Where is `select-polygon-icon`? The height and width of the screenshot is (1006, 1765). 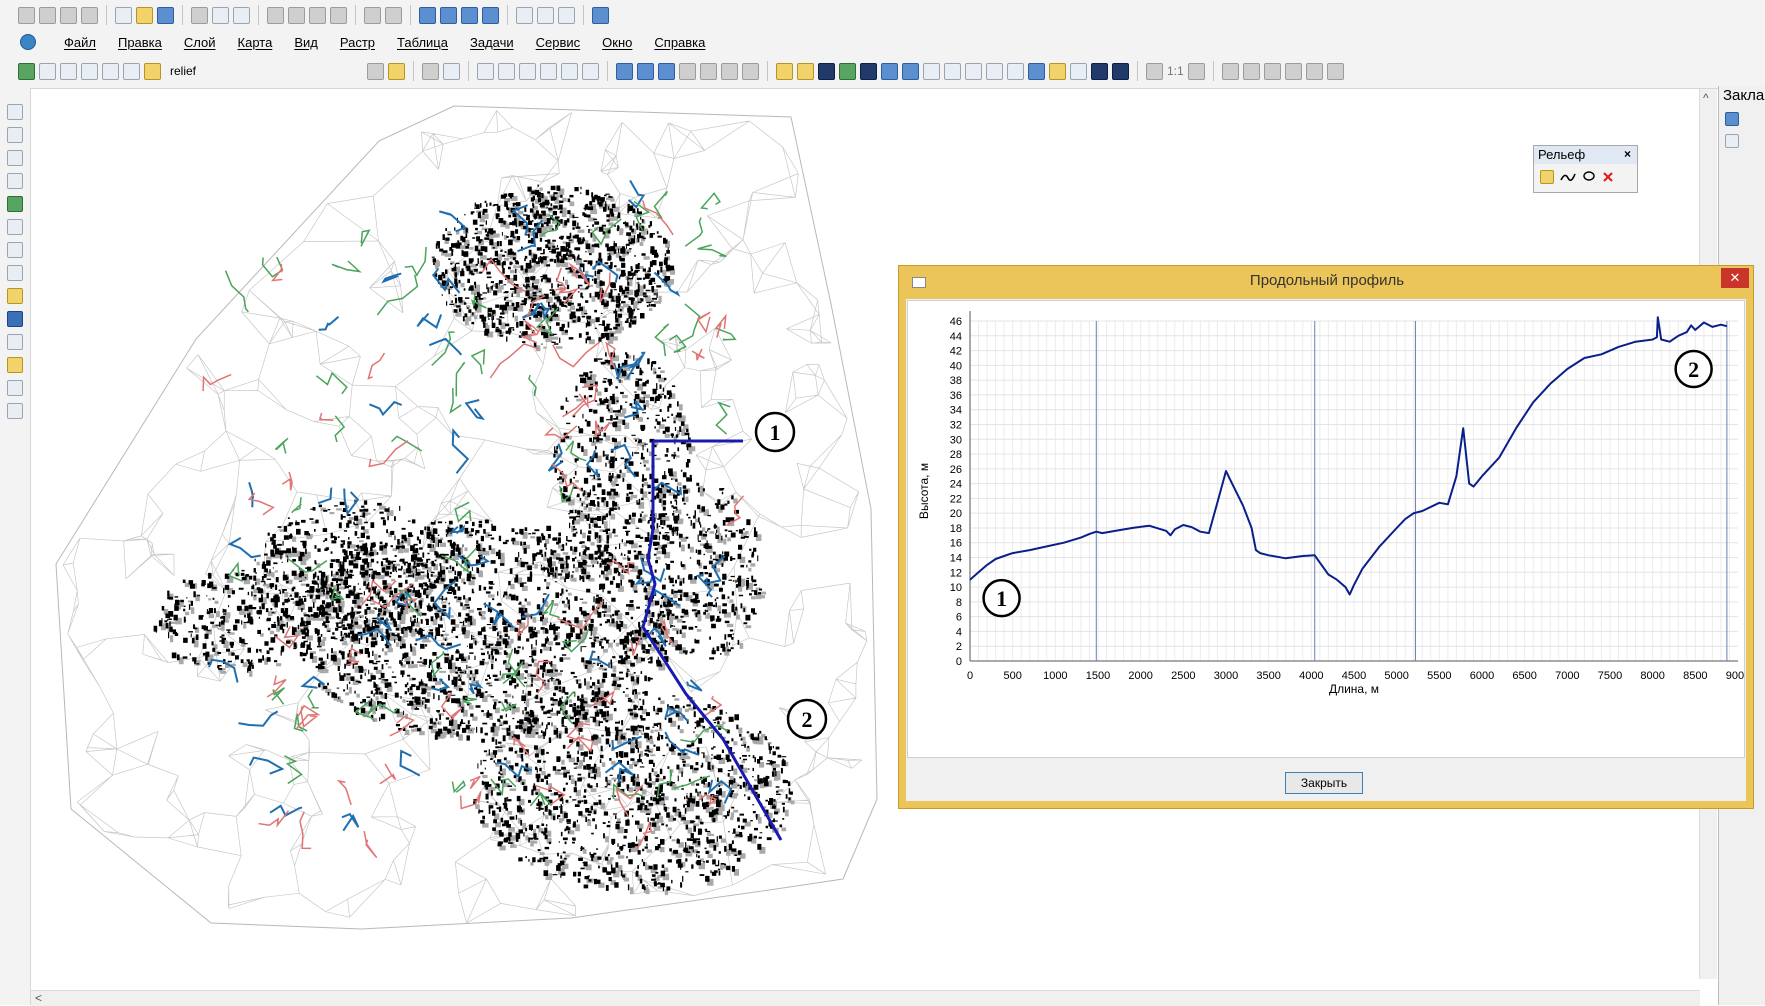
select-polygon-icon is located at coordinates (527, 71).